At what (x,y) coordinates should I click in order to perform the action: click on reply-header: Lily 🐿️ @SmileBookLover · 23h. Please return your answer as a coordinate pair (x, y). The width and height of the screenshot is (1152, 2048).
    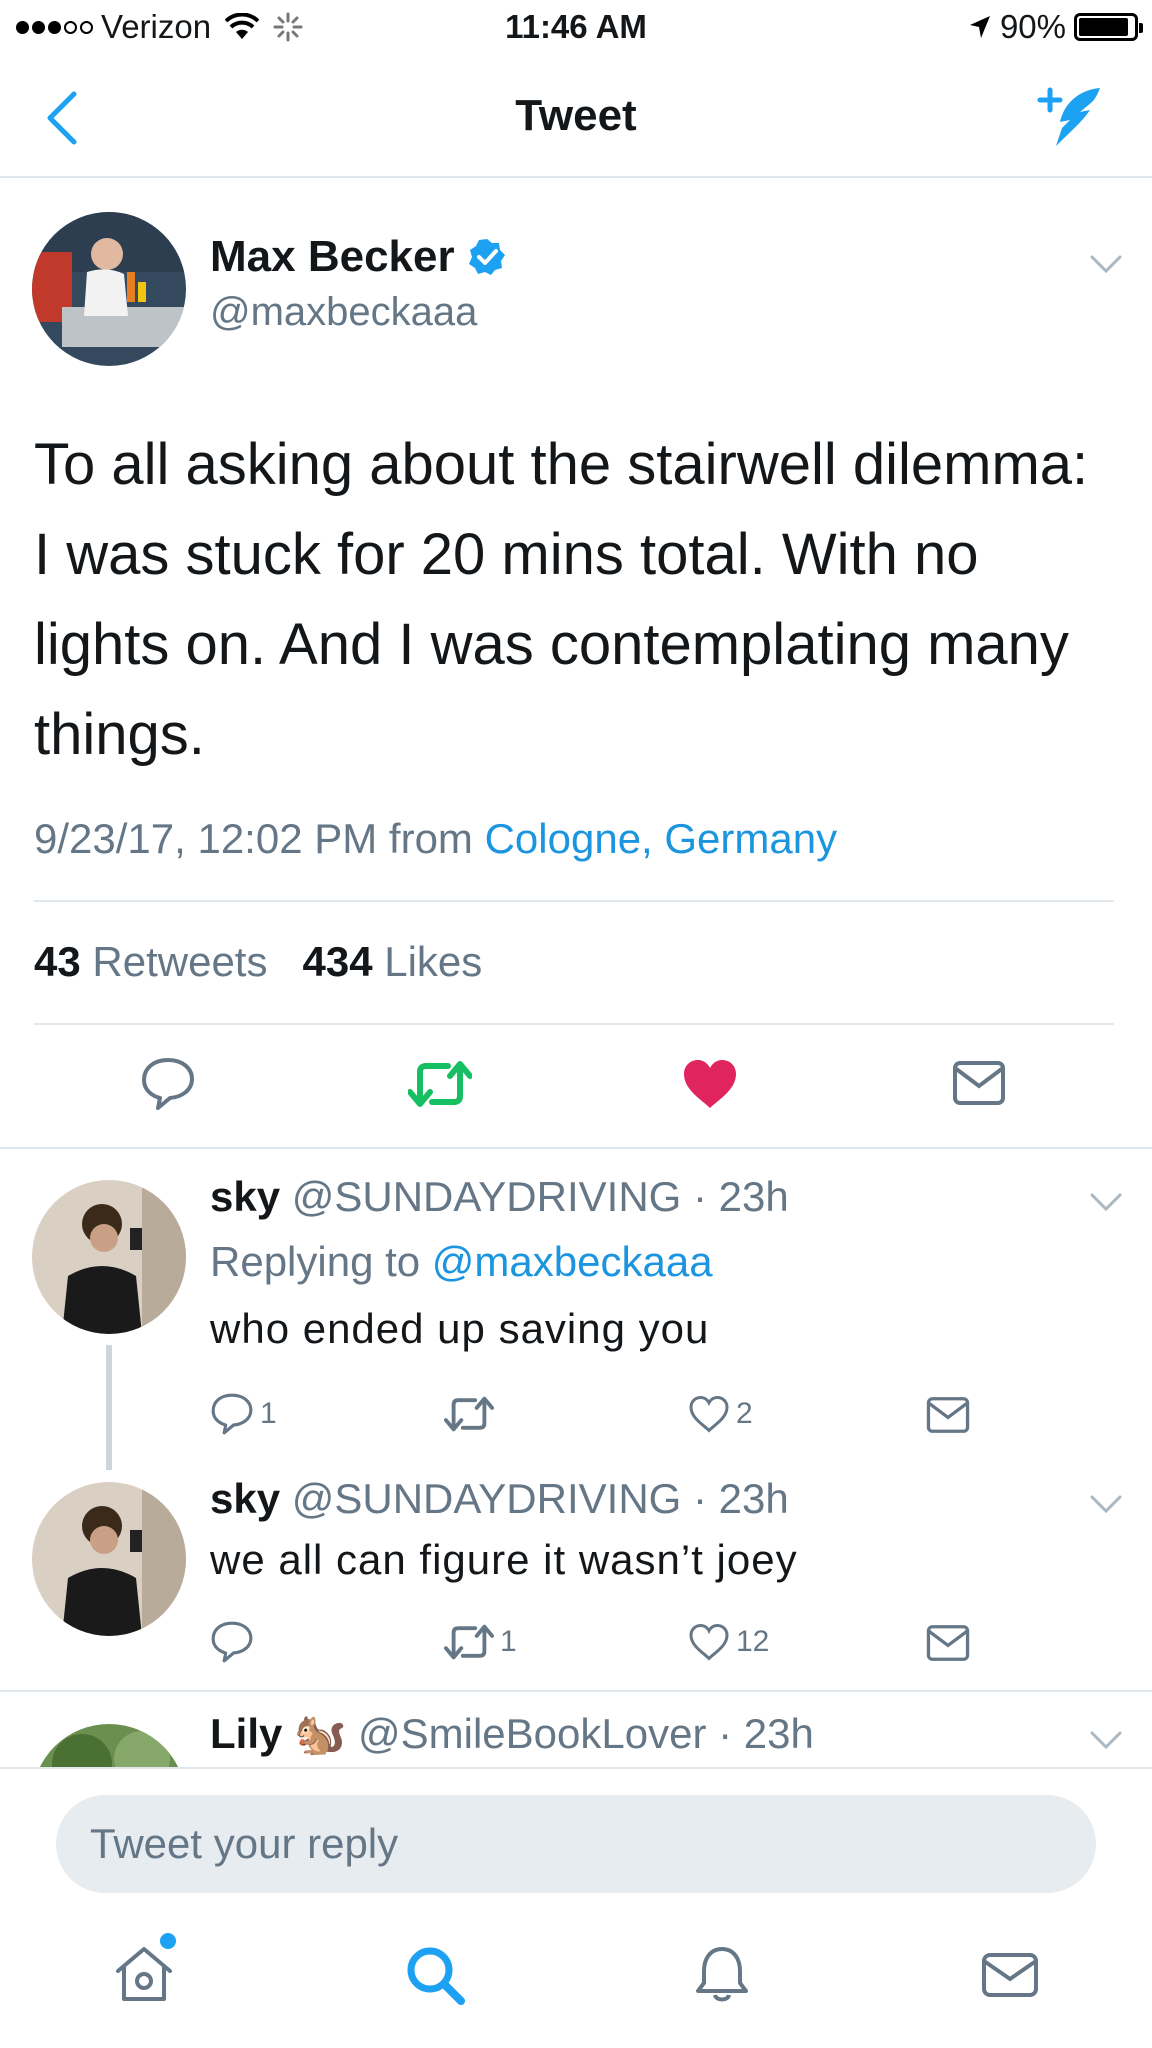
    Looking at the image, I should click on (512, 1734).